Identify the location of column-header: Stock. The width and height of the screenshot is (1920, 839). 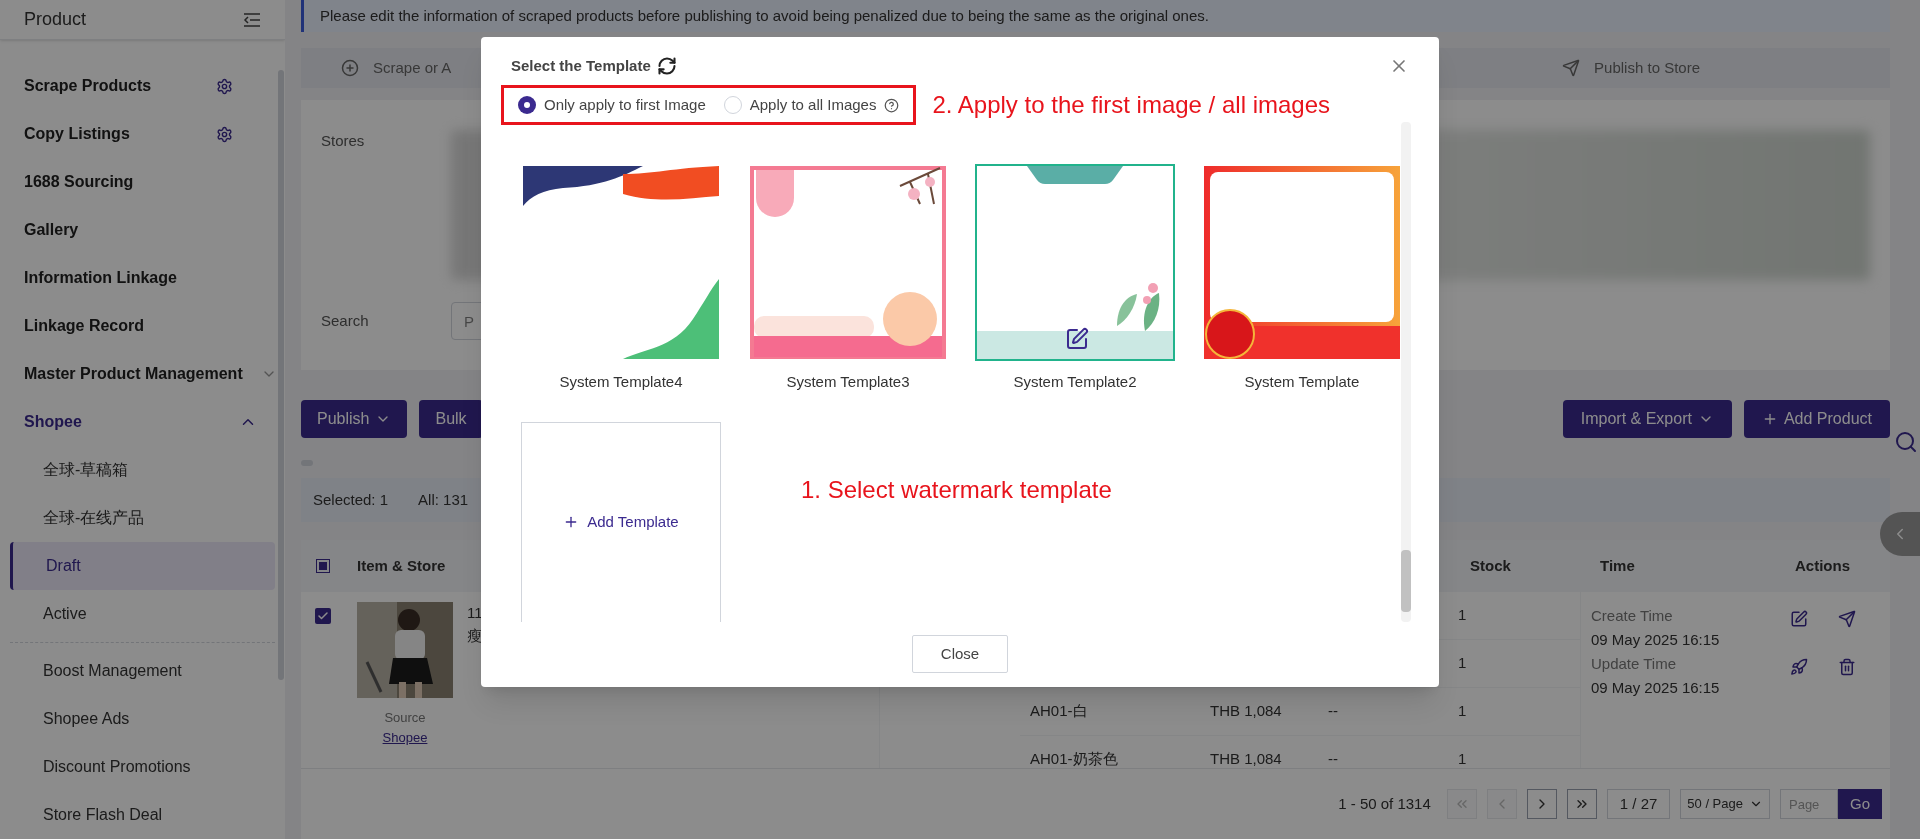
(1490, 565).